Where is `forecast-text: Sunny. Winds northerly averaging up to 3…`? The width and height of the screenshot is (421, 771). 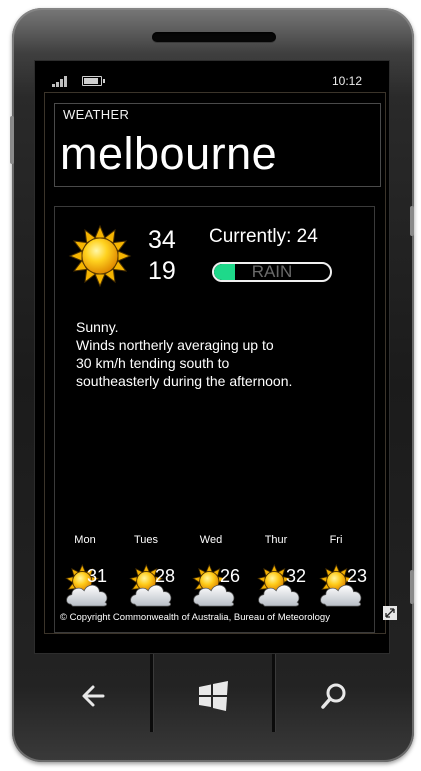
forecast-text: Sunny. Winds northerly averaging up to 3… is located at coordinates (211, 354).